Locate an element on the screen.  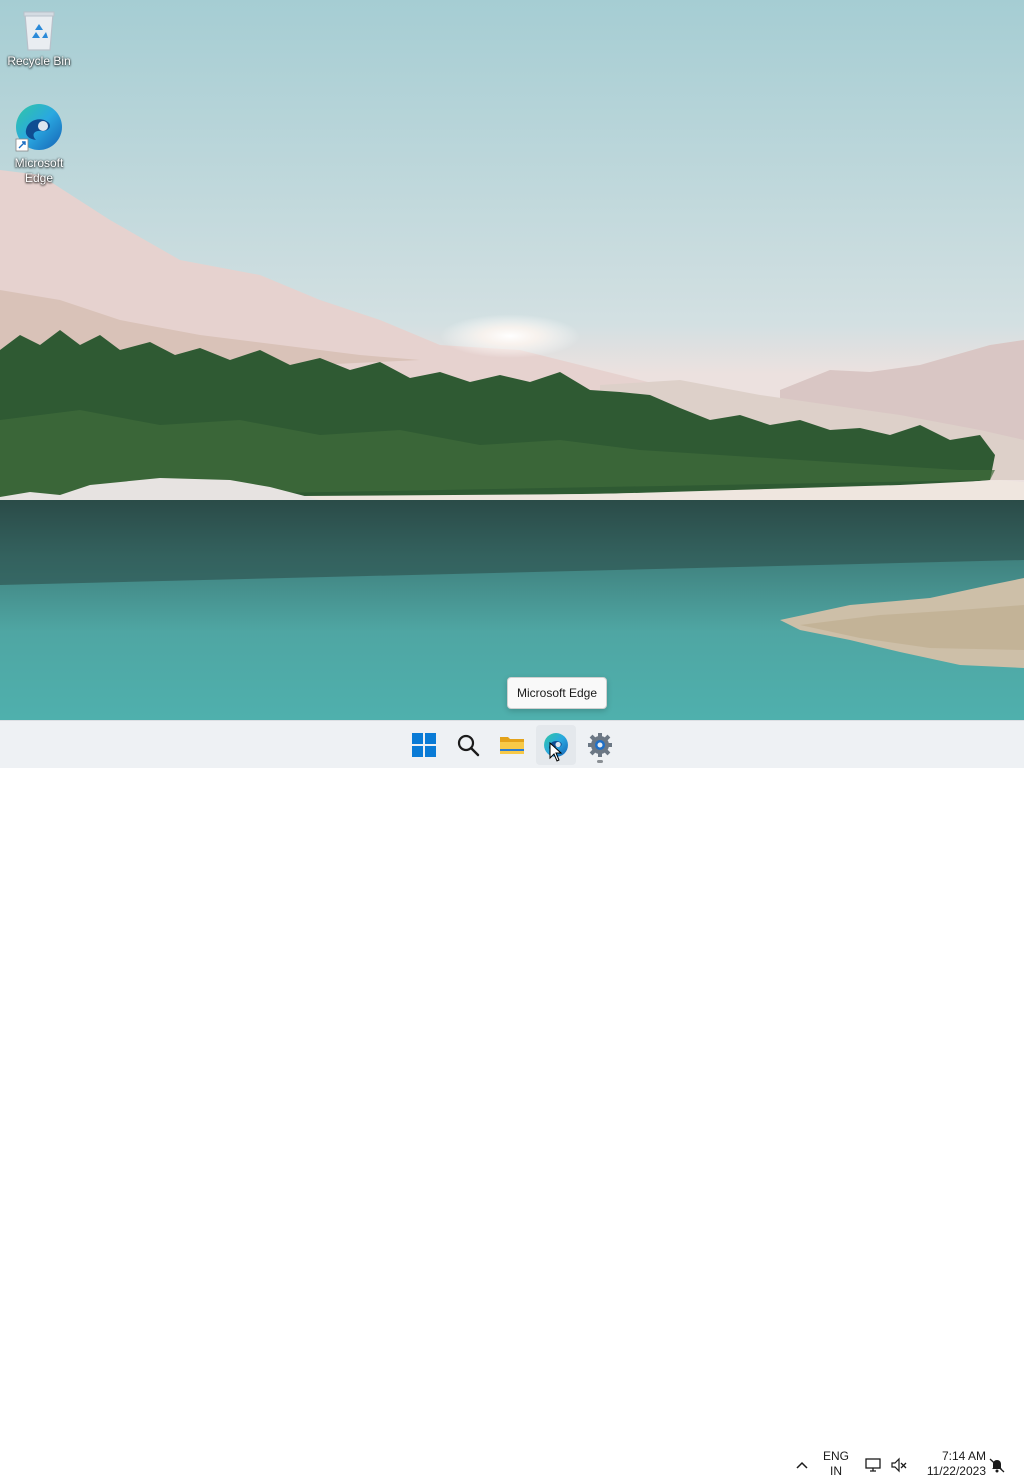
edge-icon is located at coordinates (38, 128).